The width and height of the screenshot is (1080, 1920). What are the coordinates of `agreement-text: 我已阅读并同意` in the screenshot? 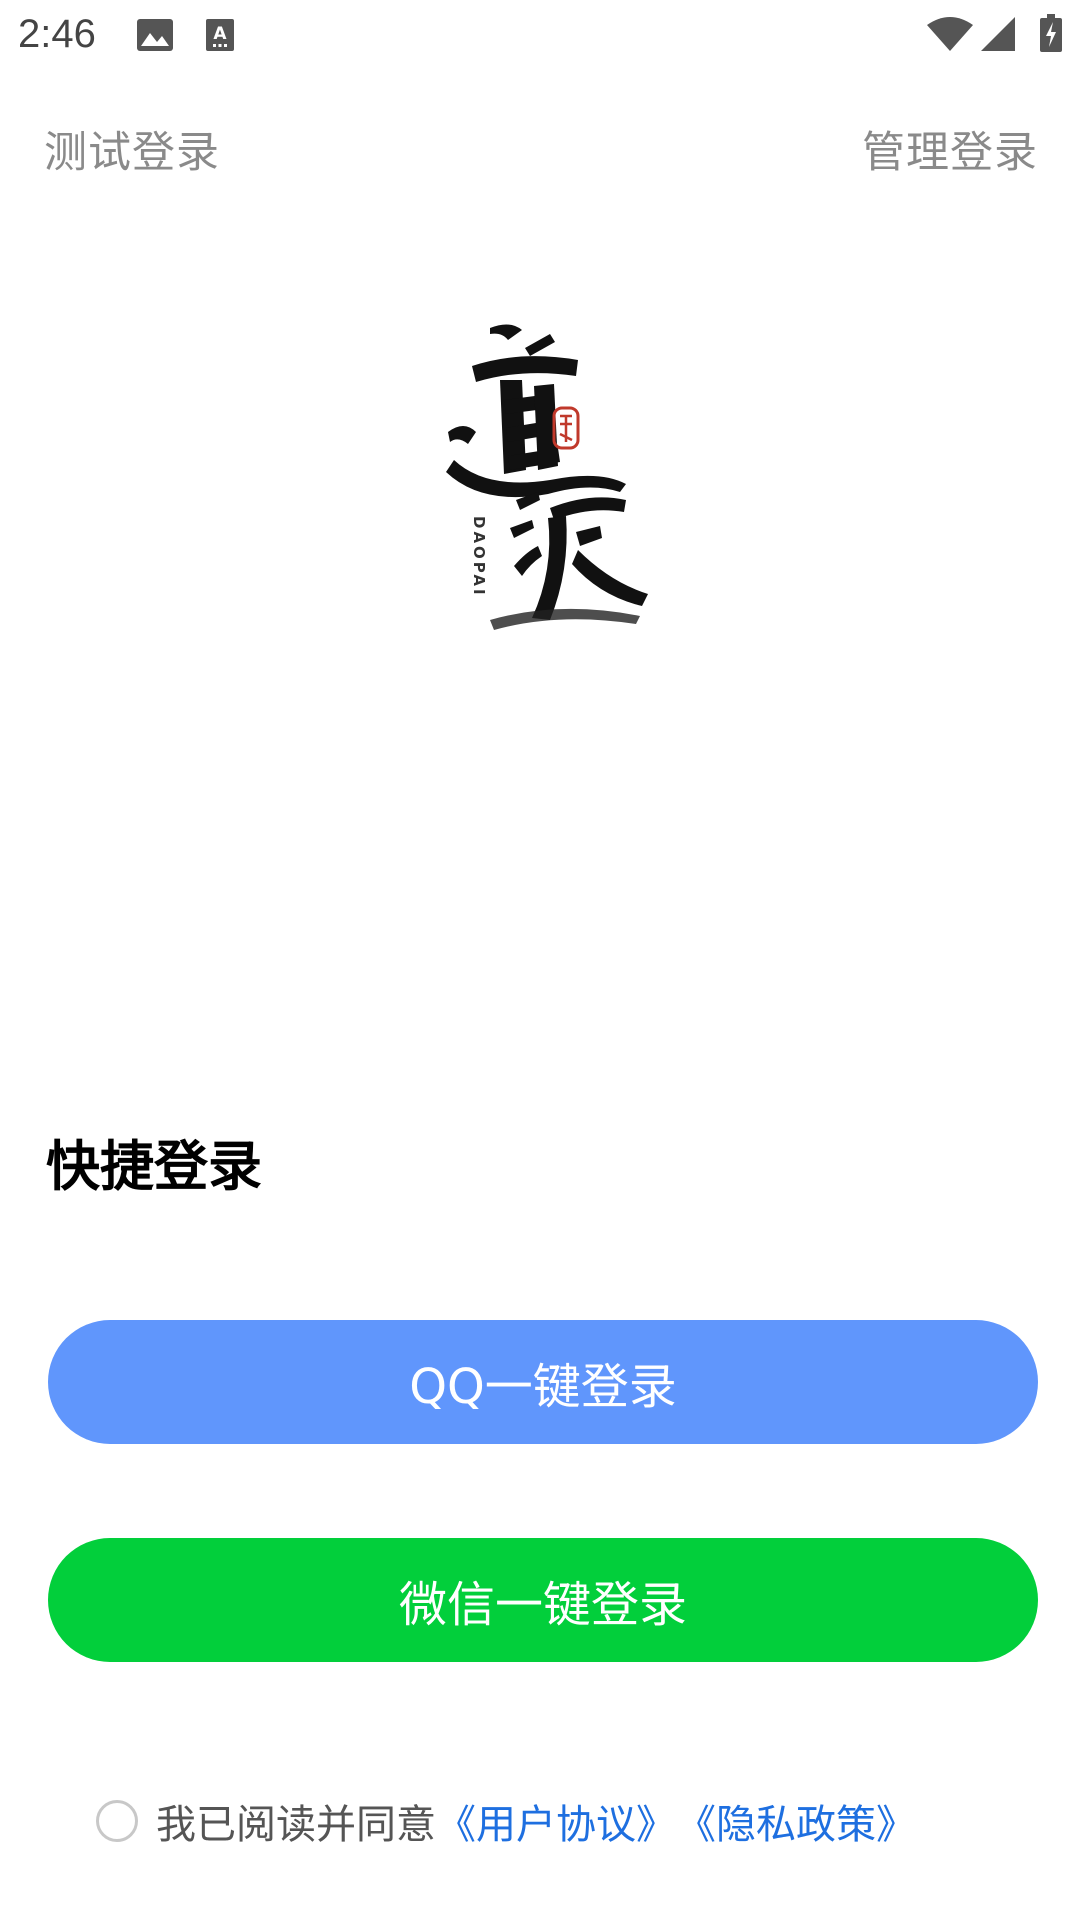 It's located at (296, 1825).